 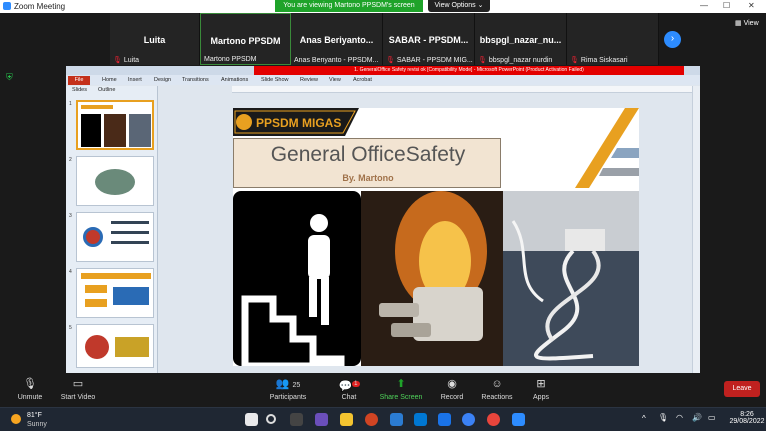 I want to click on microphone-icon: 🎙, so click(x=663, y=417).